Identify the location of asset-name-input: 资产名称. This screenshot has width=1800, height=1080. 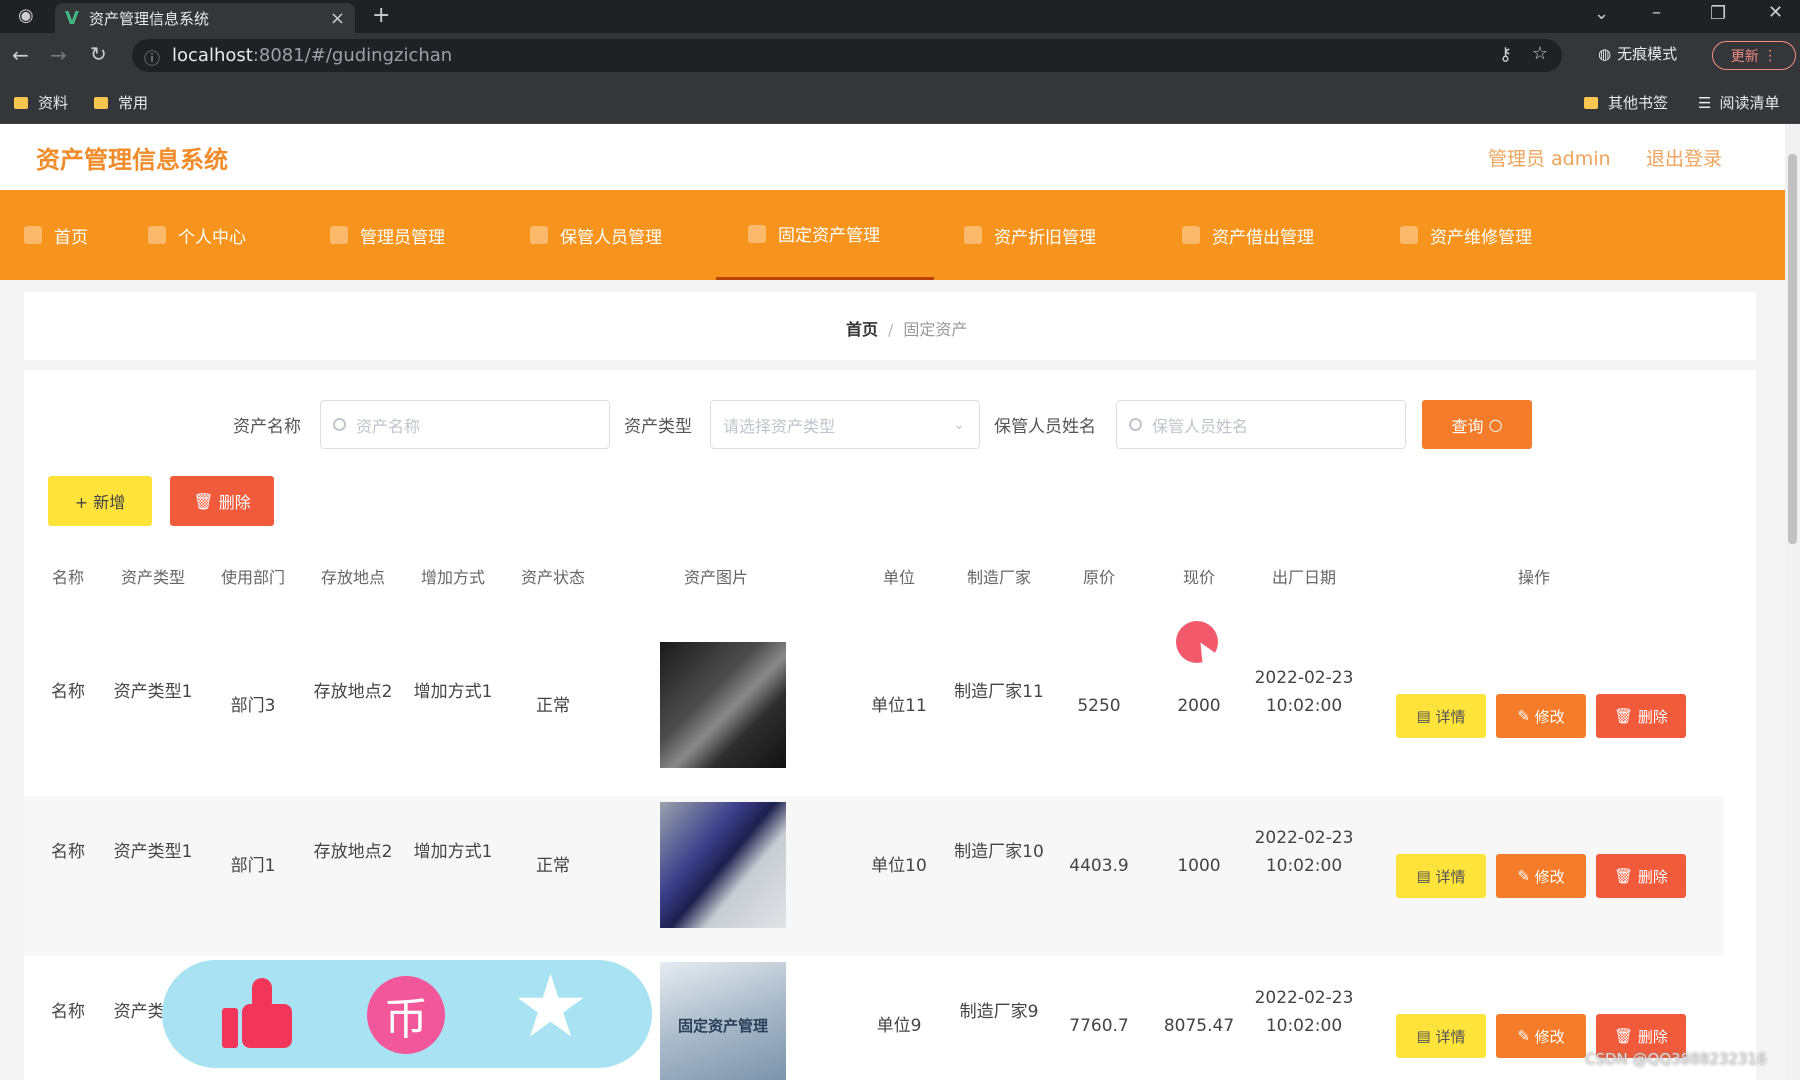
(465, 424).